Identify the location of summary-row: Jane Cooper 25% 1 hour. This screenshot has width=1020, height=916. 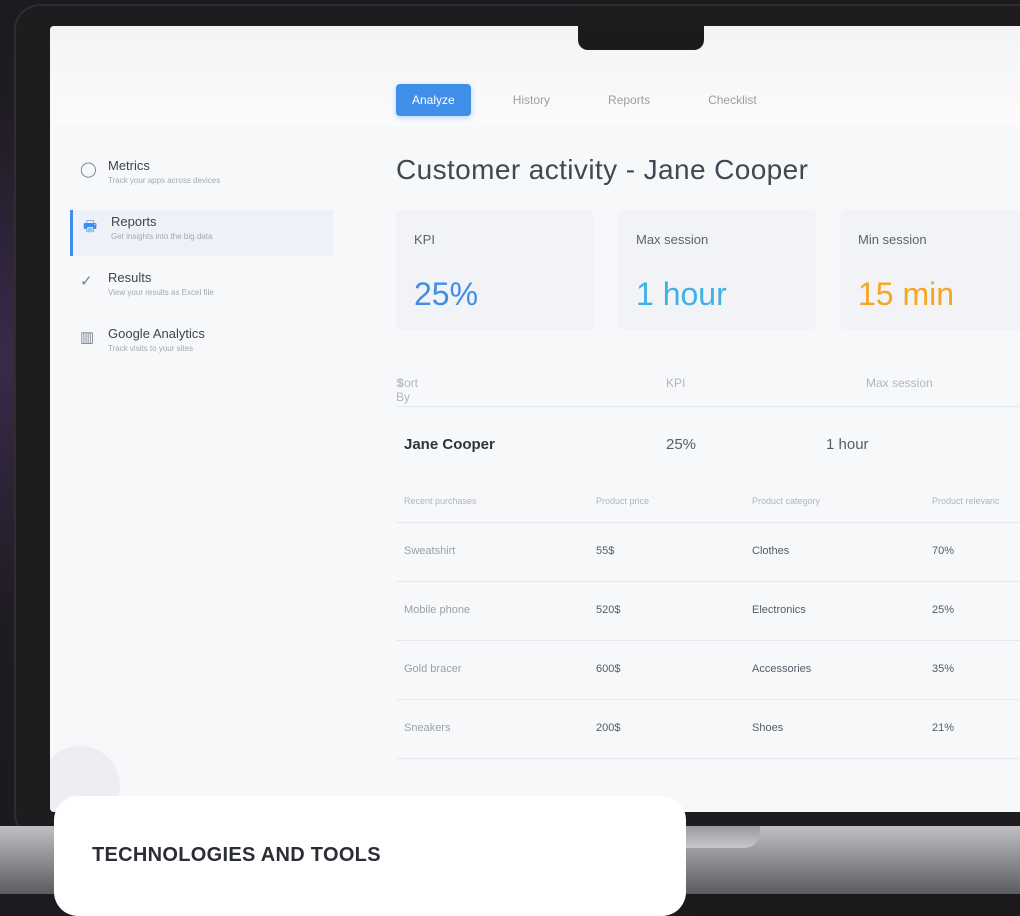
(708, 446).